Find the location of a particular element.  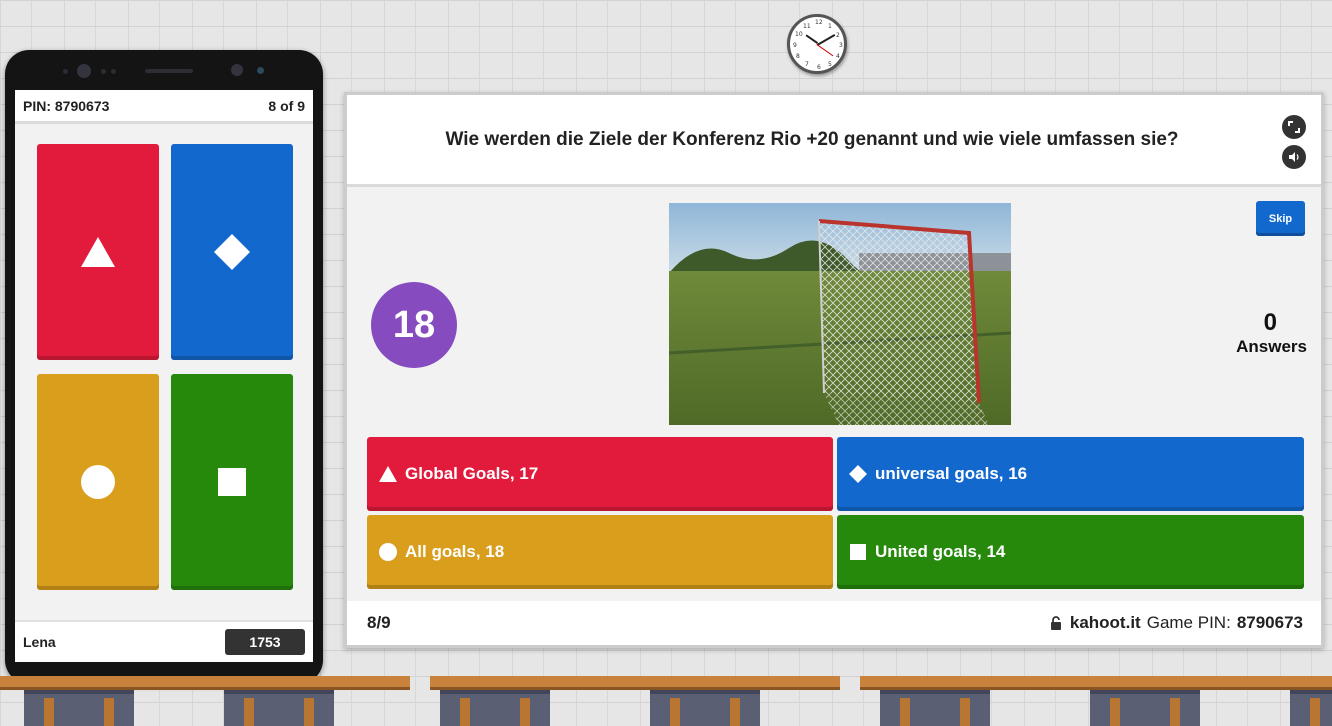

clock-number: 9 is located at coordinates (795, 45).